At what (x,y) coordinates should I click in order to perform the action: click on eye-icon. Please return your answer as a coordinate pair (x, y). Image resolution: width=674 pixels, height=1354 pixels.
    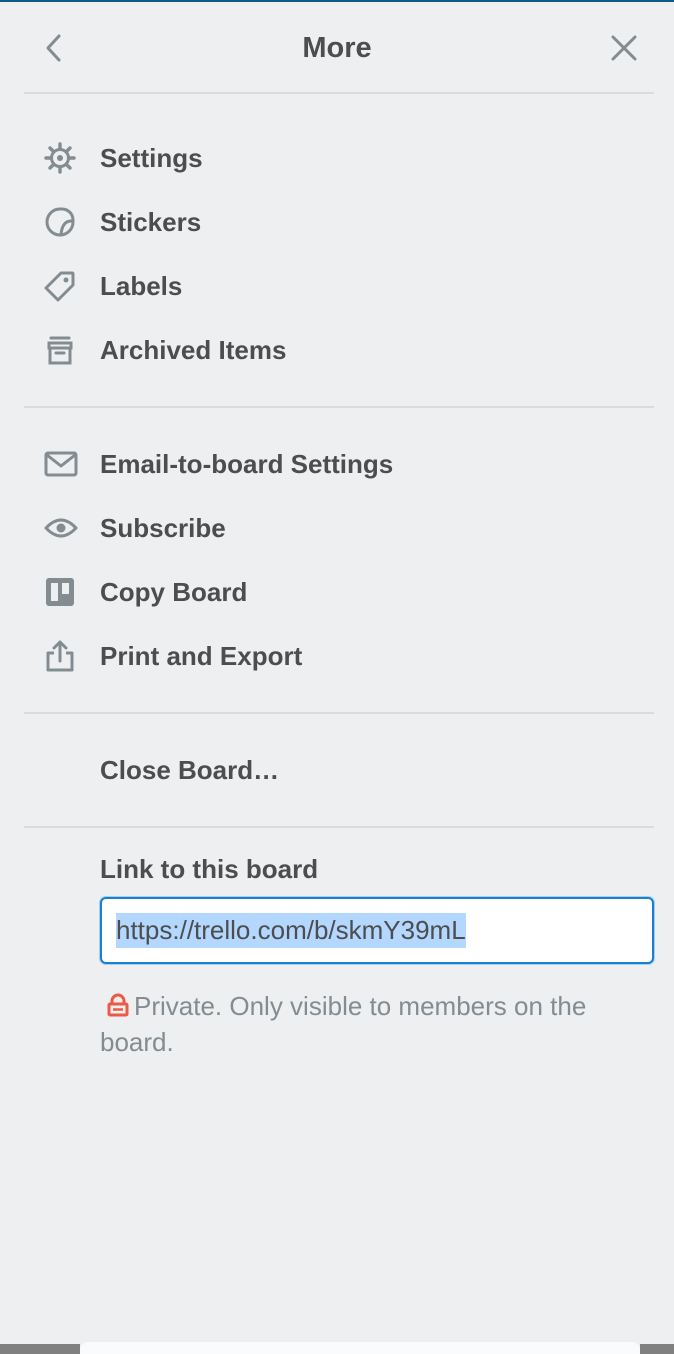
    Looking at the image, I should click on (61, 528).